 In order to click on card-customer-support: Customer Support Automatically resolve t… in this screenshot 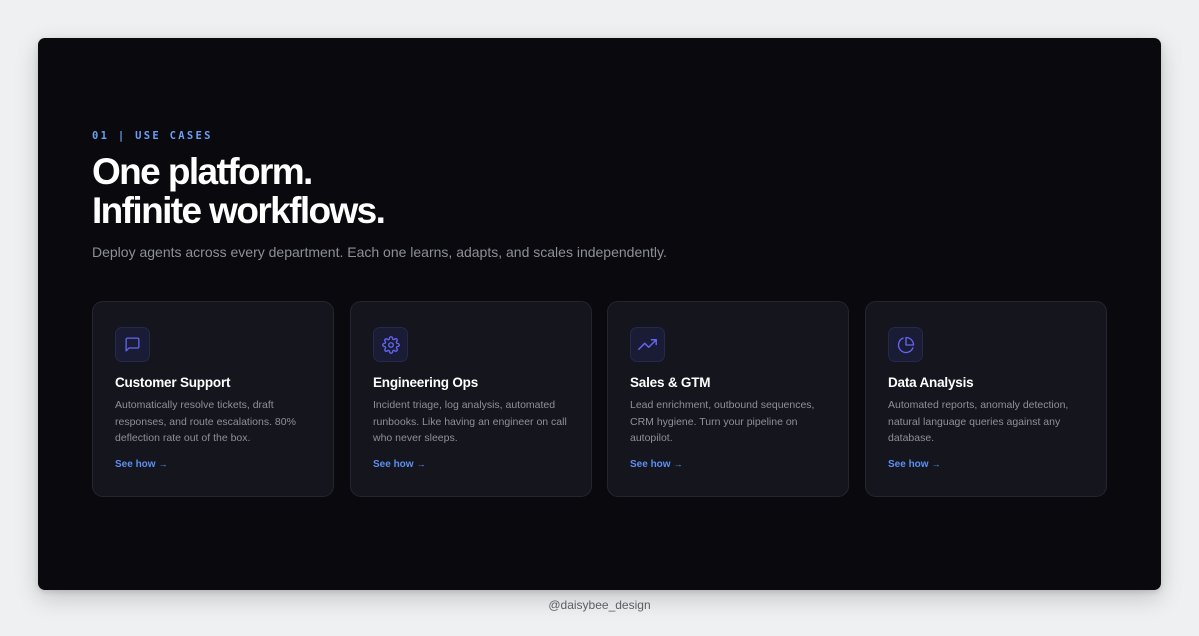, I will do `click(213, 399)`.